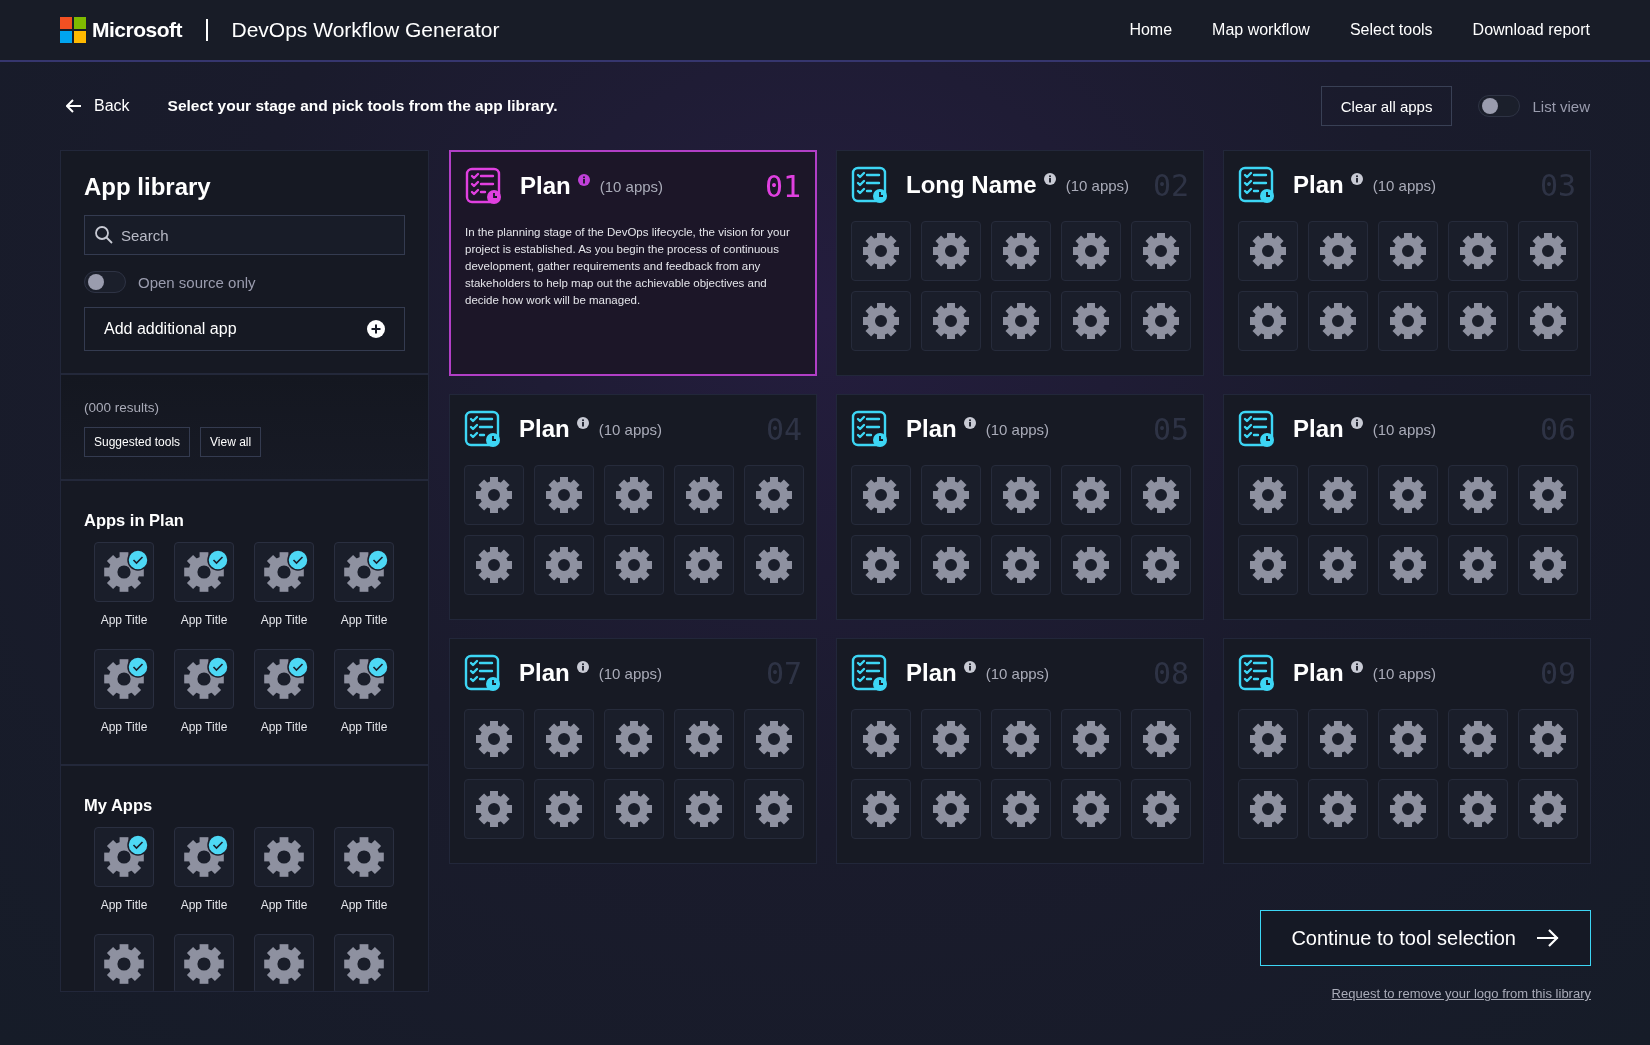 The image size is (1650, 1045). What do you see at coordinates (1151, 30) in the screenshot?
I see `nav-link: Home` at bounding box center [1151, 30].